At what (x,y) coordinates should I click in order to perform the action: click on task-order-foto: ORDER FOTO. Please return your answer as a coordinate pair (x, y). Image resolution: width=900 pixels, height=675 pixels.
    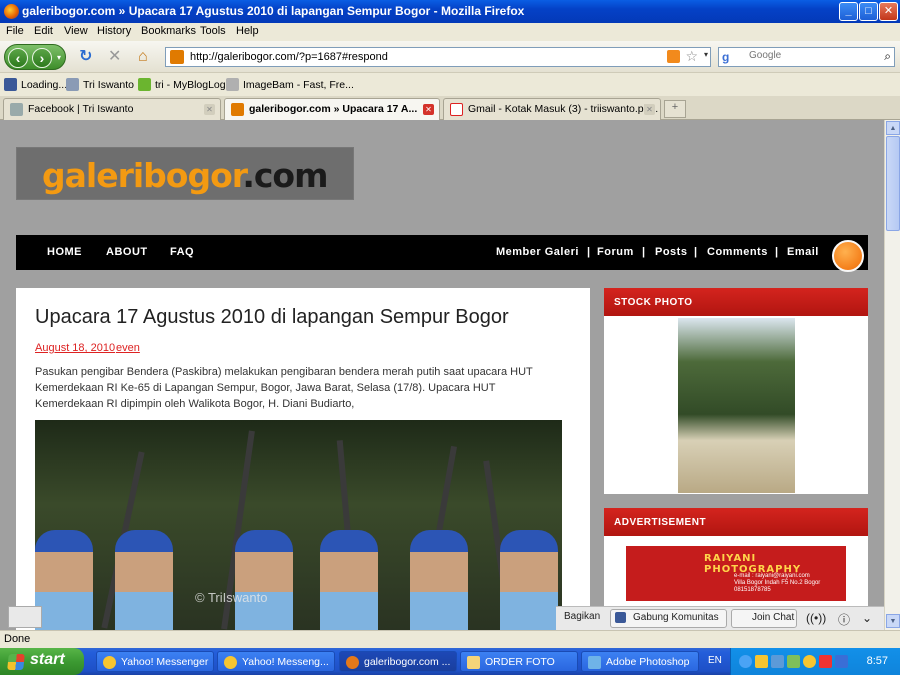
    Looking at the image, I should click on (519, 661).